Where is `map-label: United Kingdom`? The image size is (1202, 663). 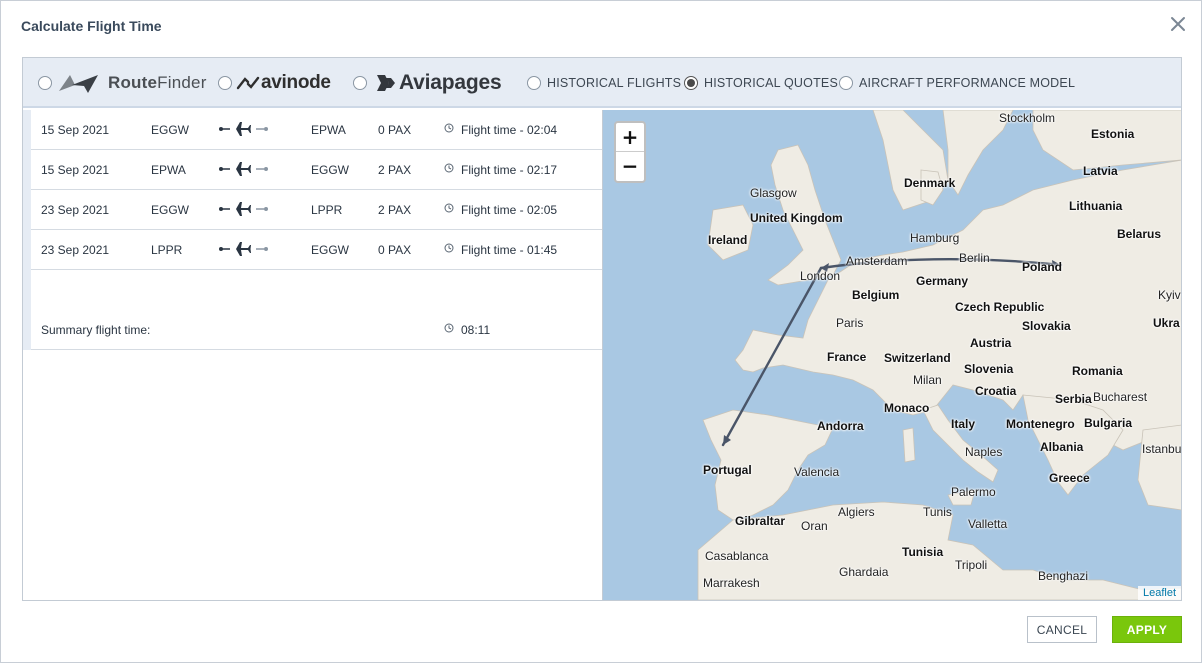
map-label: United Kingdom is located at coordinates (796, 218).